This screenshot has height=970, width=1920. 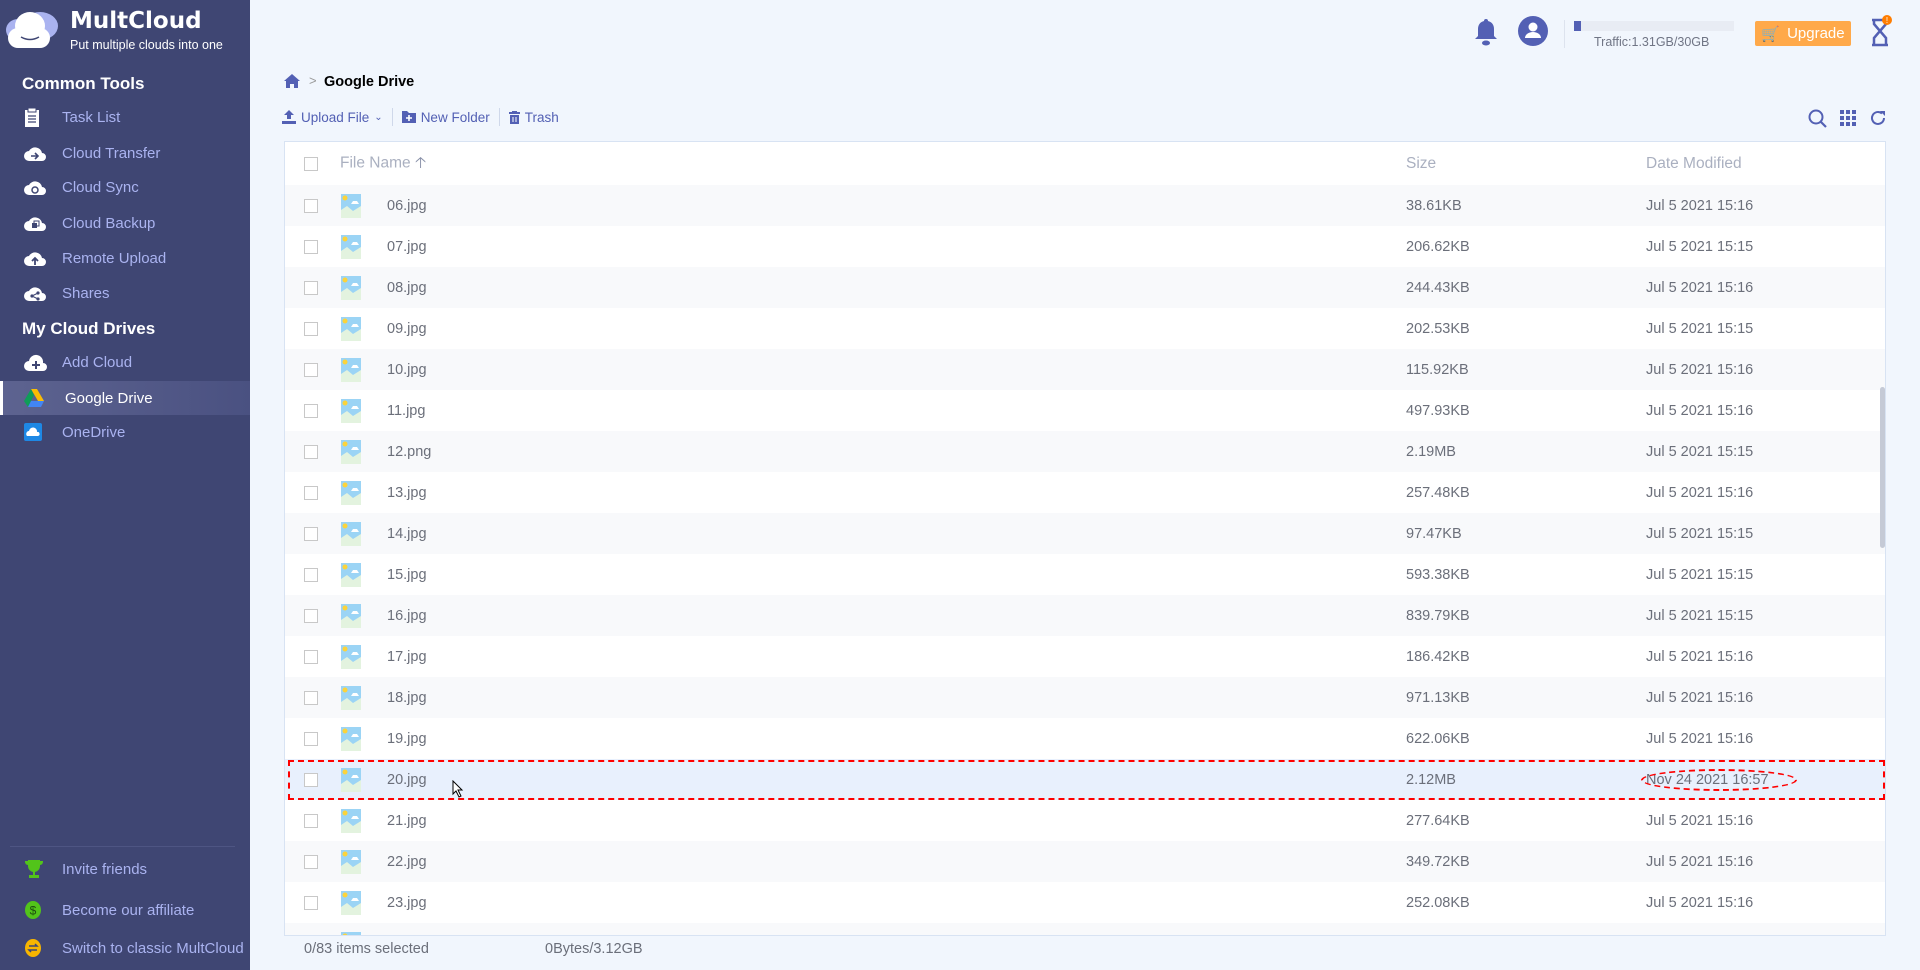 What do you see at coordinates (1085, 738) in the screenshot?
I see `table-row: 19.jpg 622.06KB Jul 5 2021 15:16` at bounding box center [1085, 738].